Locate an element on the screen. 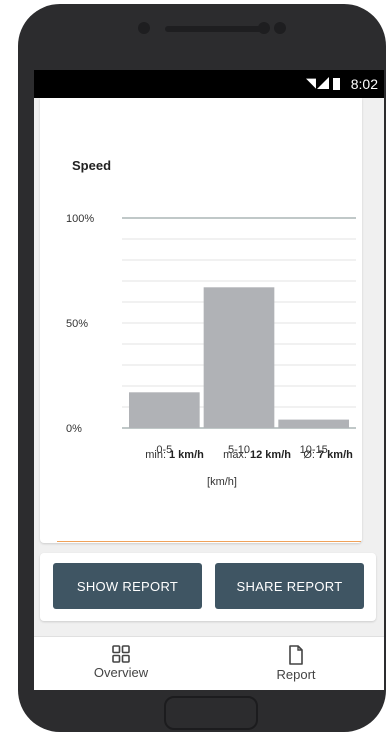 This screenshot has width=387, height=739. stat-avg-label: Ø: is located at coordinates (309, 455).